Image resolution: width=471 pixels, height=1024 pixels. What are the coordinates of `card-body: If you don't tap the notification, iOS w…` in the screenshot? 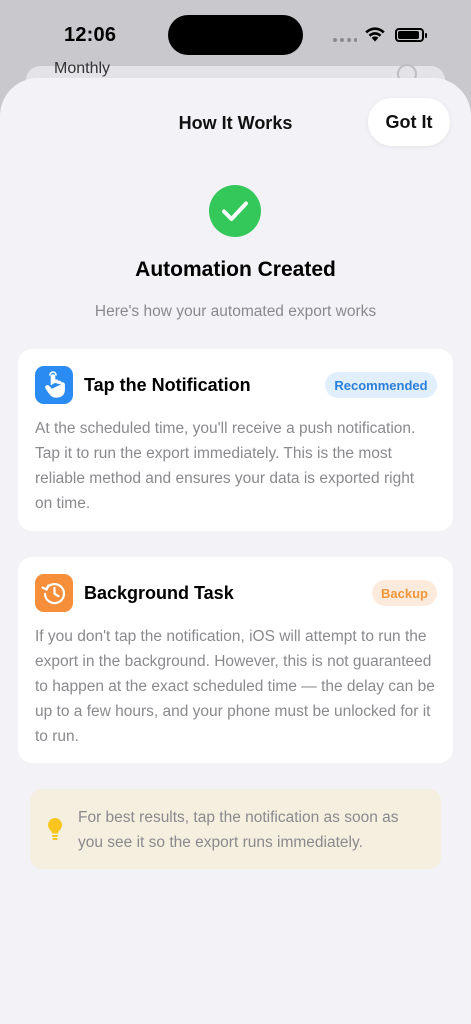 It's located at (235, 686).